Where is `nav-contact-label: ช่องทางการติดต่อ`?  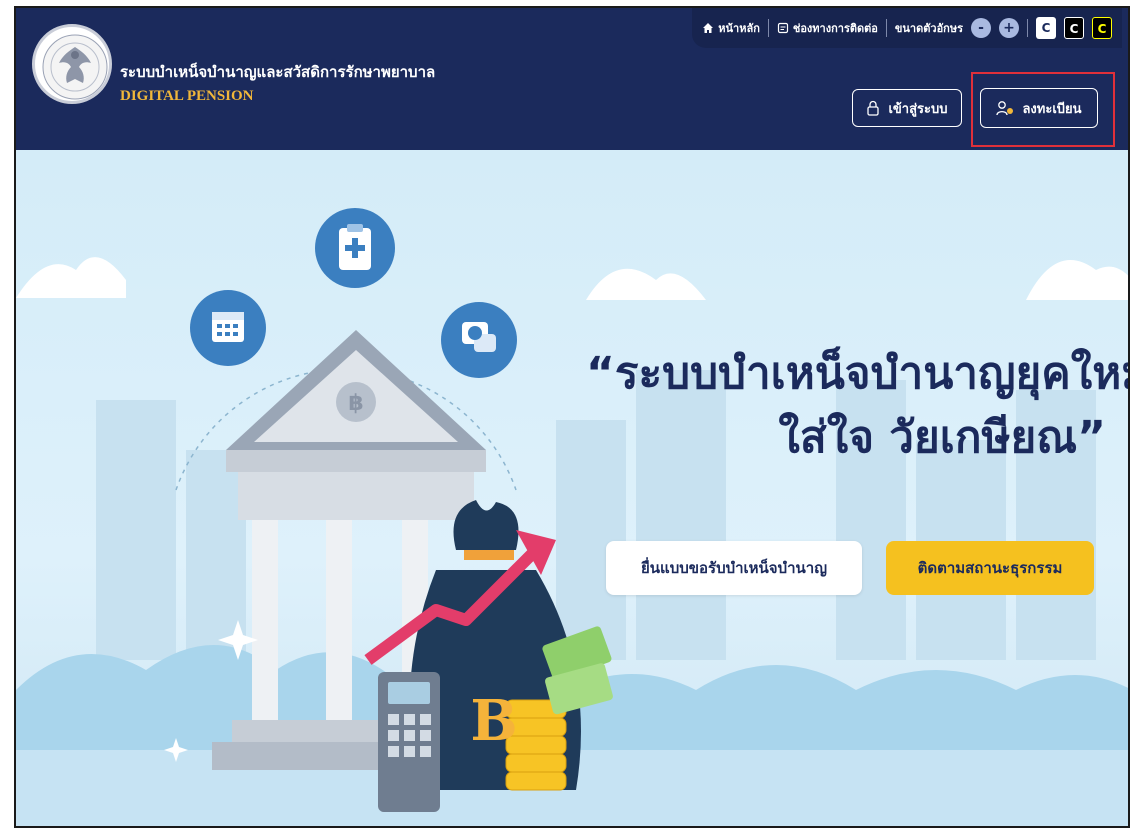
nav-contact-label: ช่องทางการติดต่อ is located at coordinates (835, 28).